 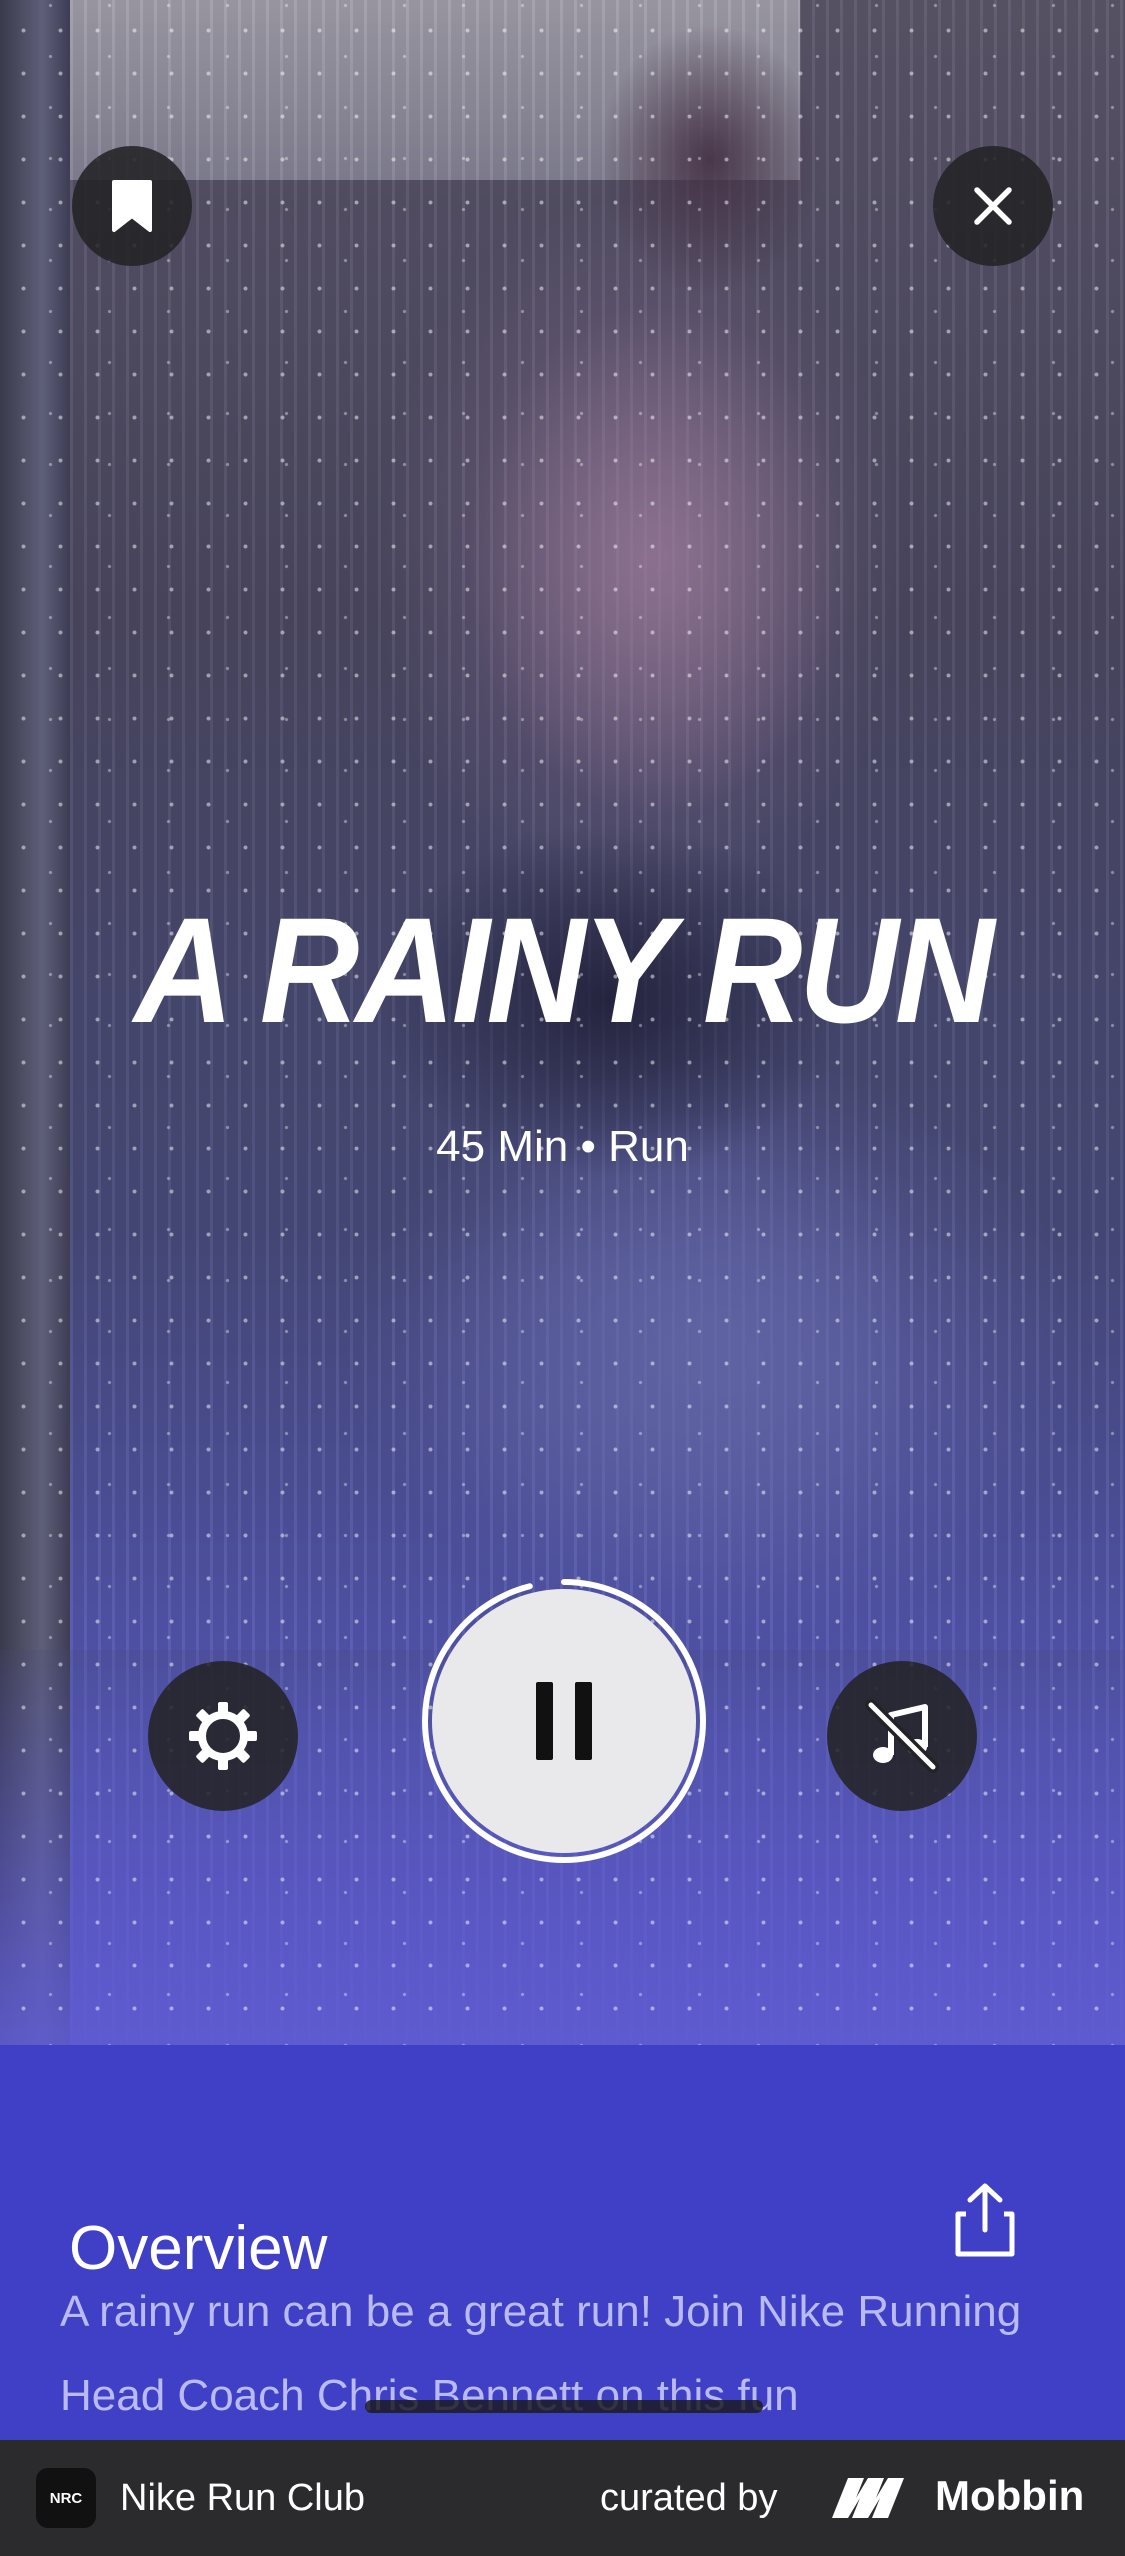 I want to click on curated-label: curated by, so click(x=689, y=2498).